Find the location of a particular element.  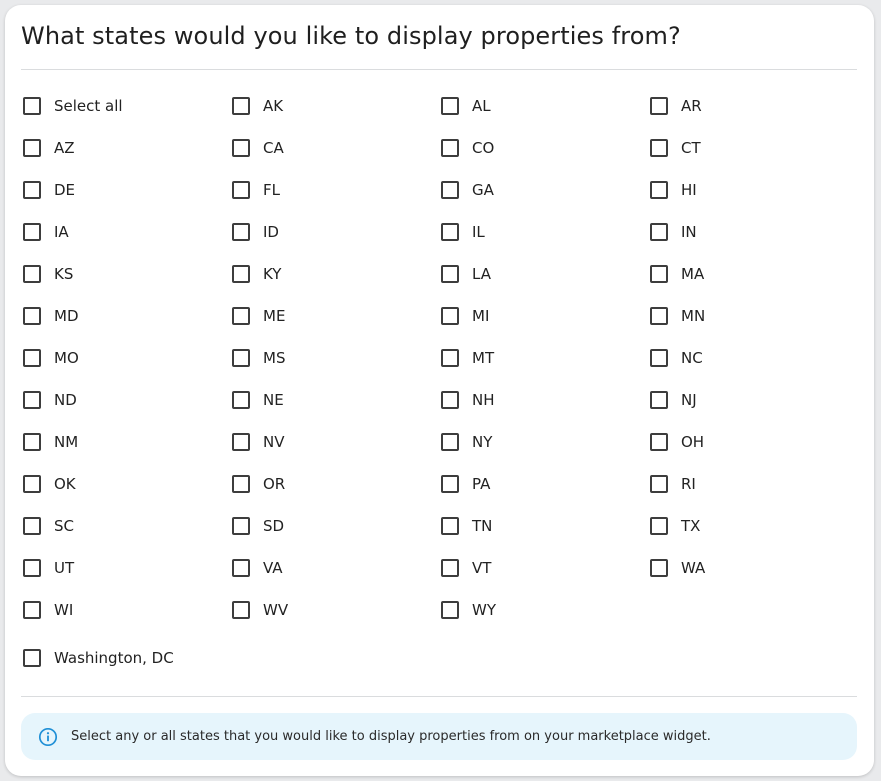

state-checkbox-pa: PA is located at coordinates (543, 484).